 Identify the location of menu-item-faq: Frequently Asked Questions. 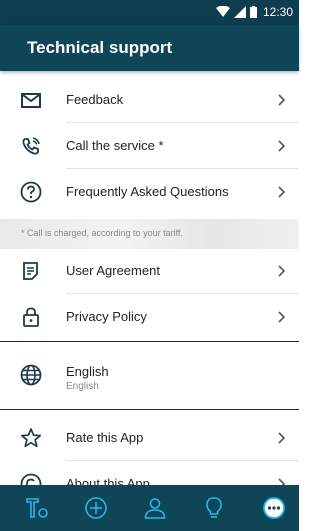
(149, 192).